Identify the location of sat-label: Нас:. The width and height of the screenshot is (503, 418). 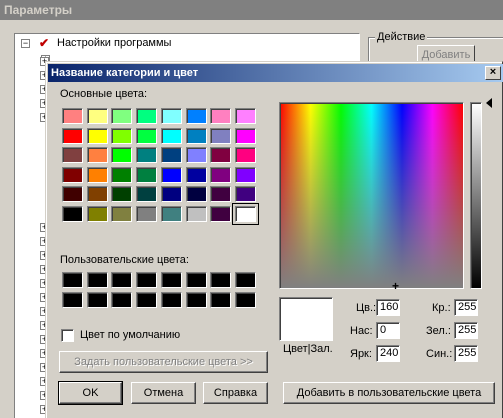
(361, 331).